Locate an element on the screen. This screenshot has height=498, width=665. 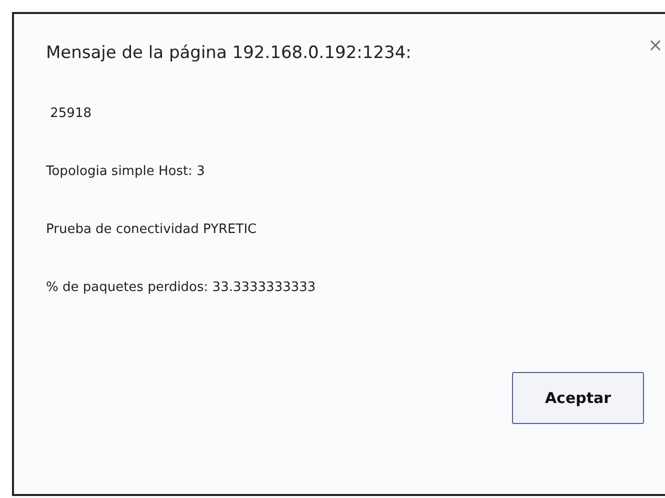
message-text: 25918 is located at coordinates (70, 114).